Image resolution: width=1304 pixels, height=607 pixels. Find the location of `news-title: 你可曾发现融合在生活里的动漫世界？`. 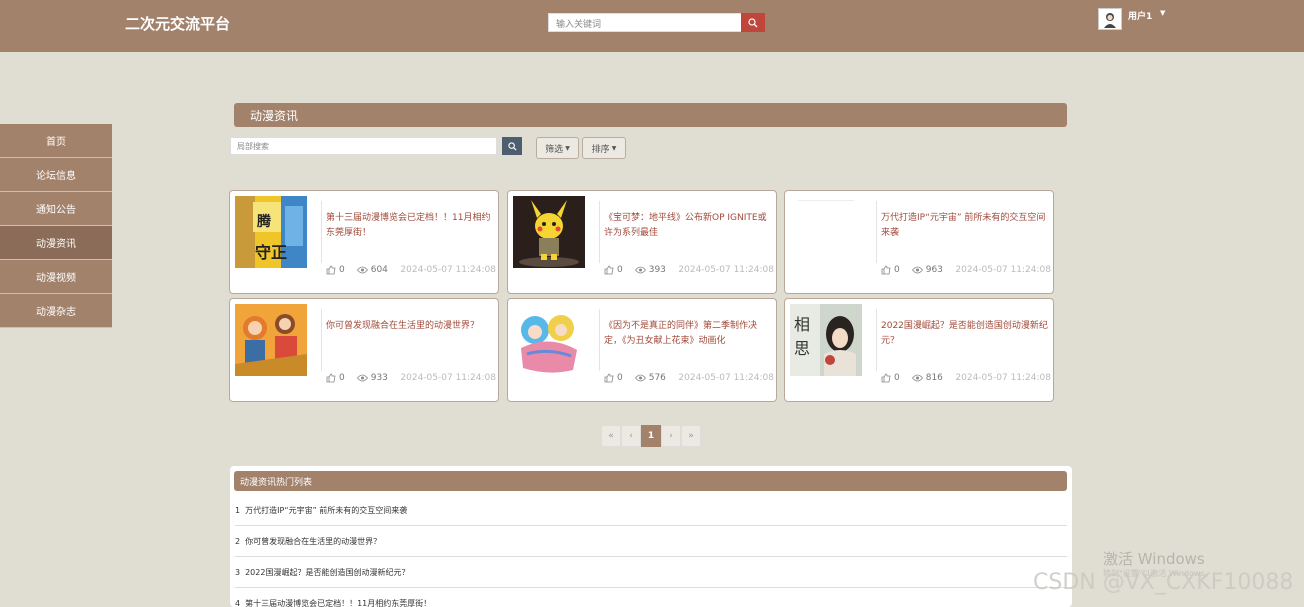

news-title: 你可曾发现融合在生活里的动漫世界？ is located at coordinates (410, 326).